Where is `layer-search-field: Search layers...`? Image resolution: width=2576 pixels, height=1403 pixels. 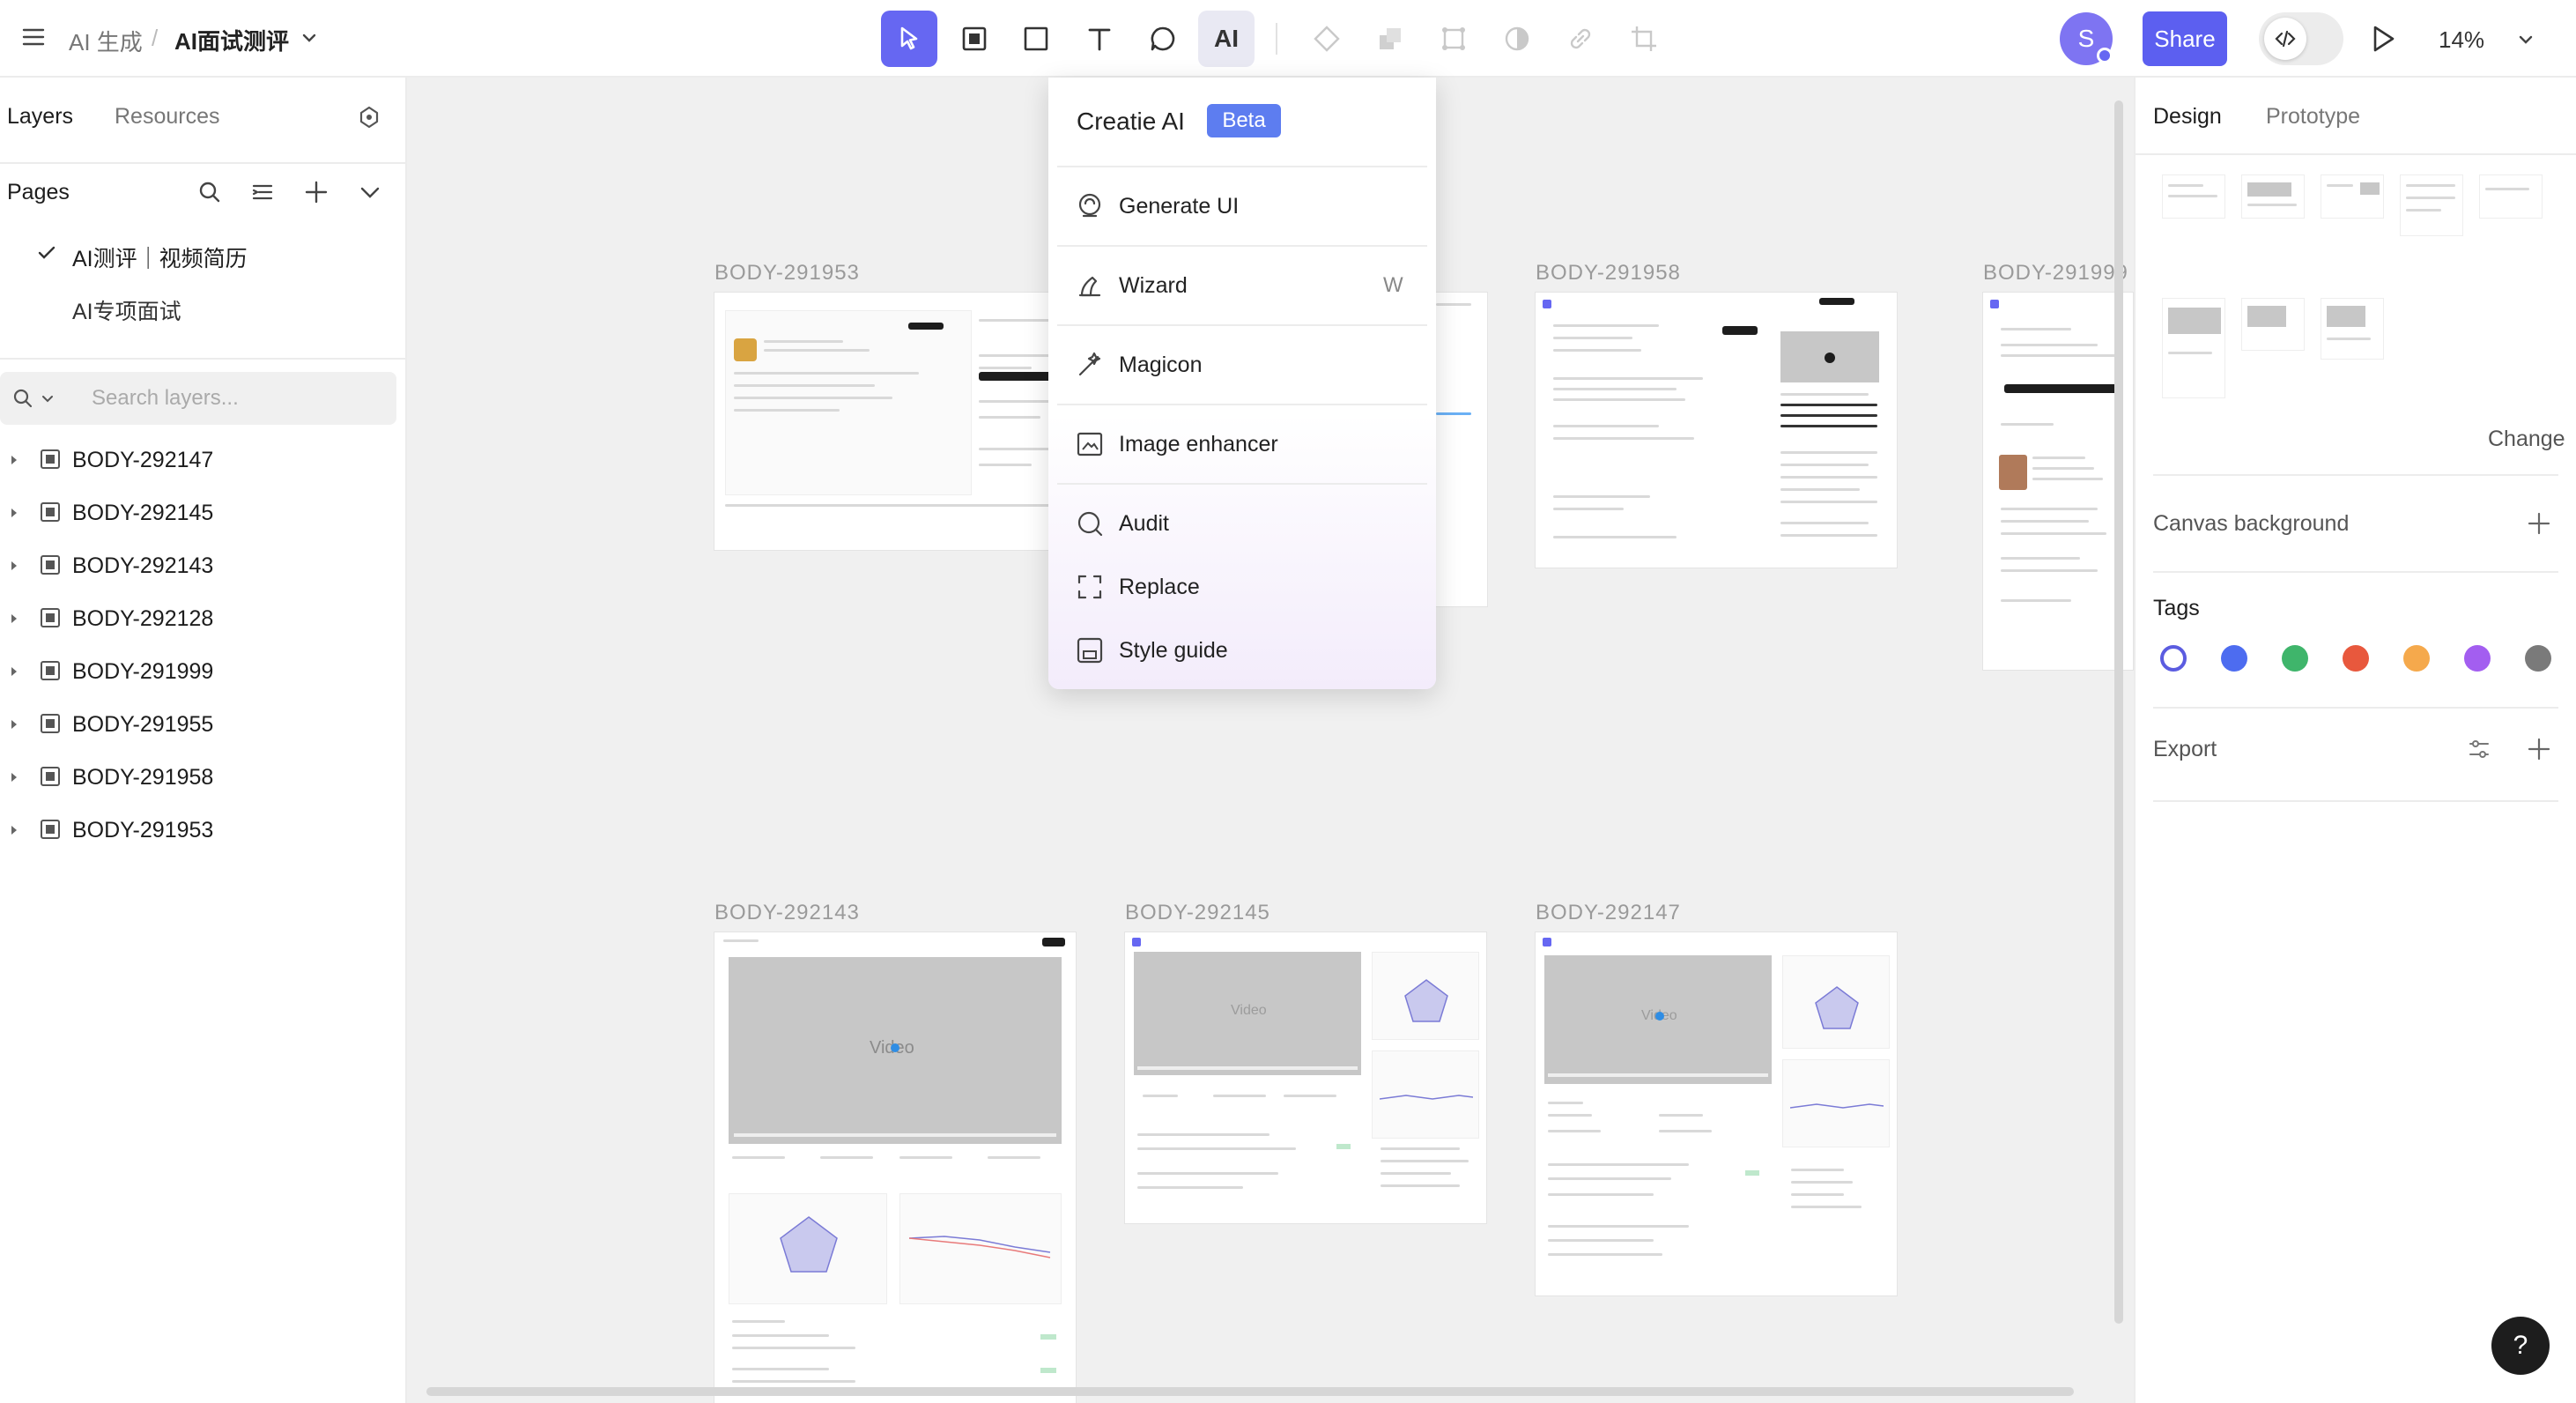 layer-search-field: Search layers... is located at coordinates (198, 398).